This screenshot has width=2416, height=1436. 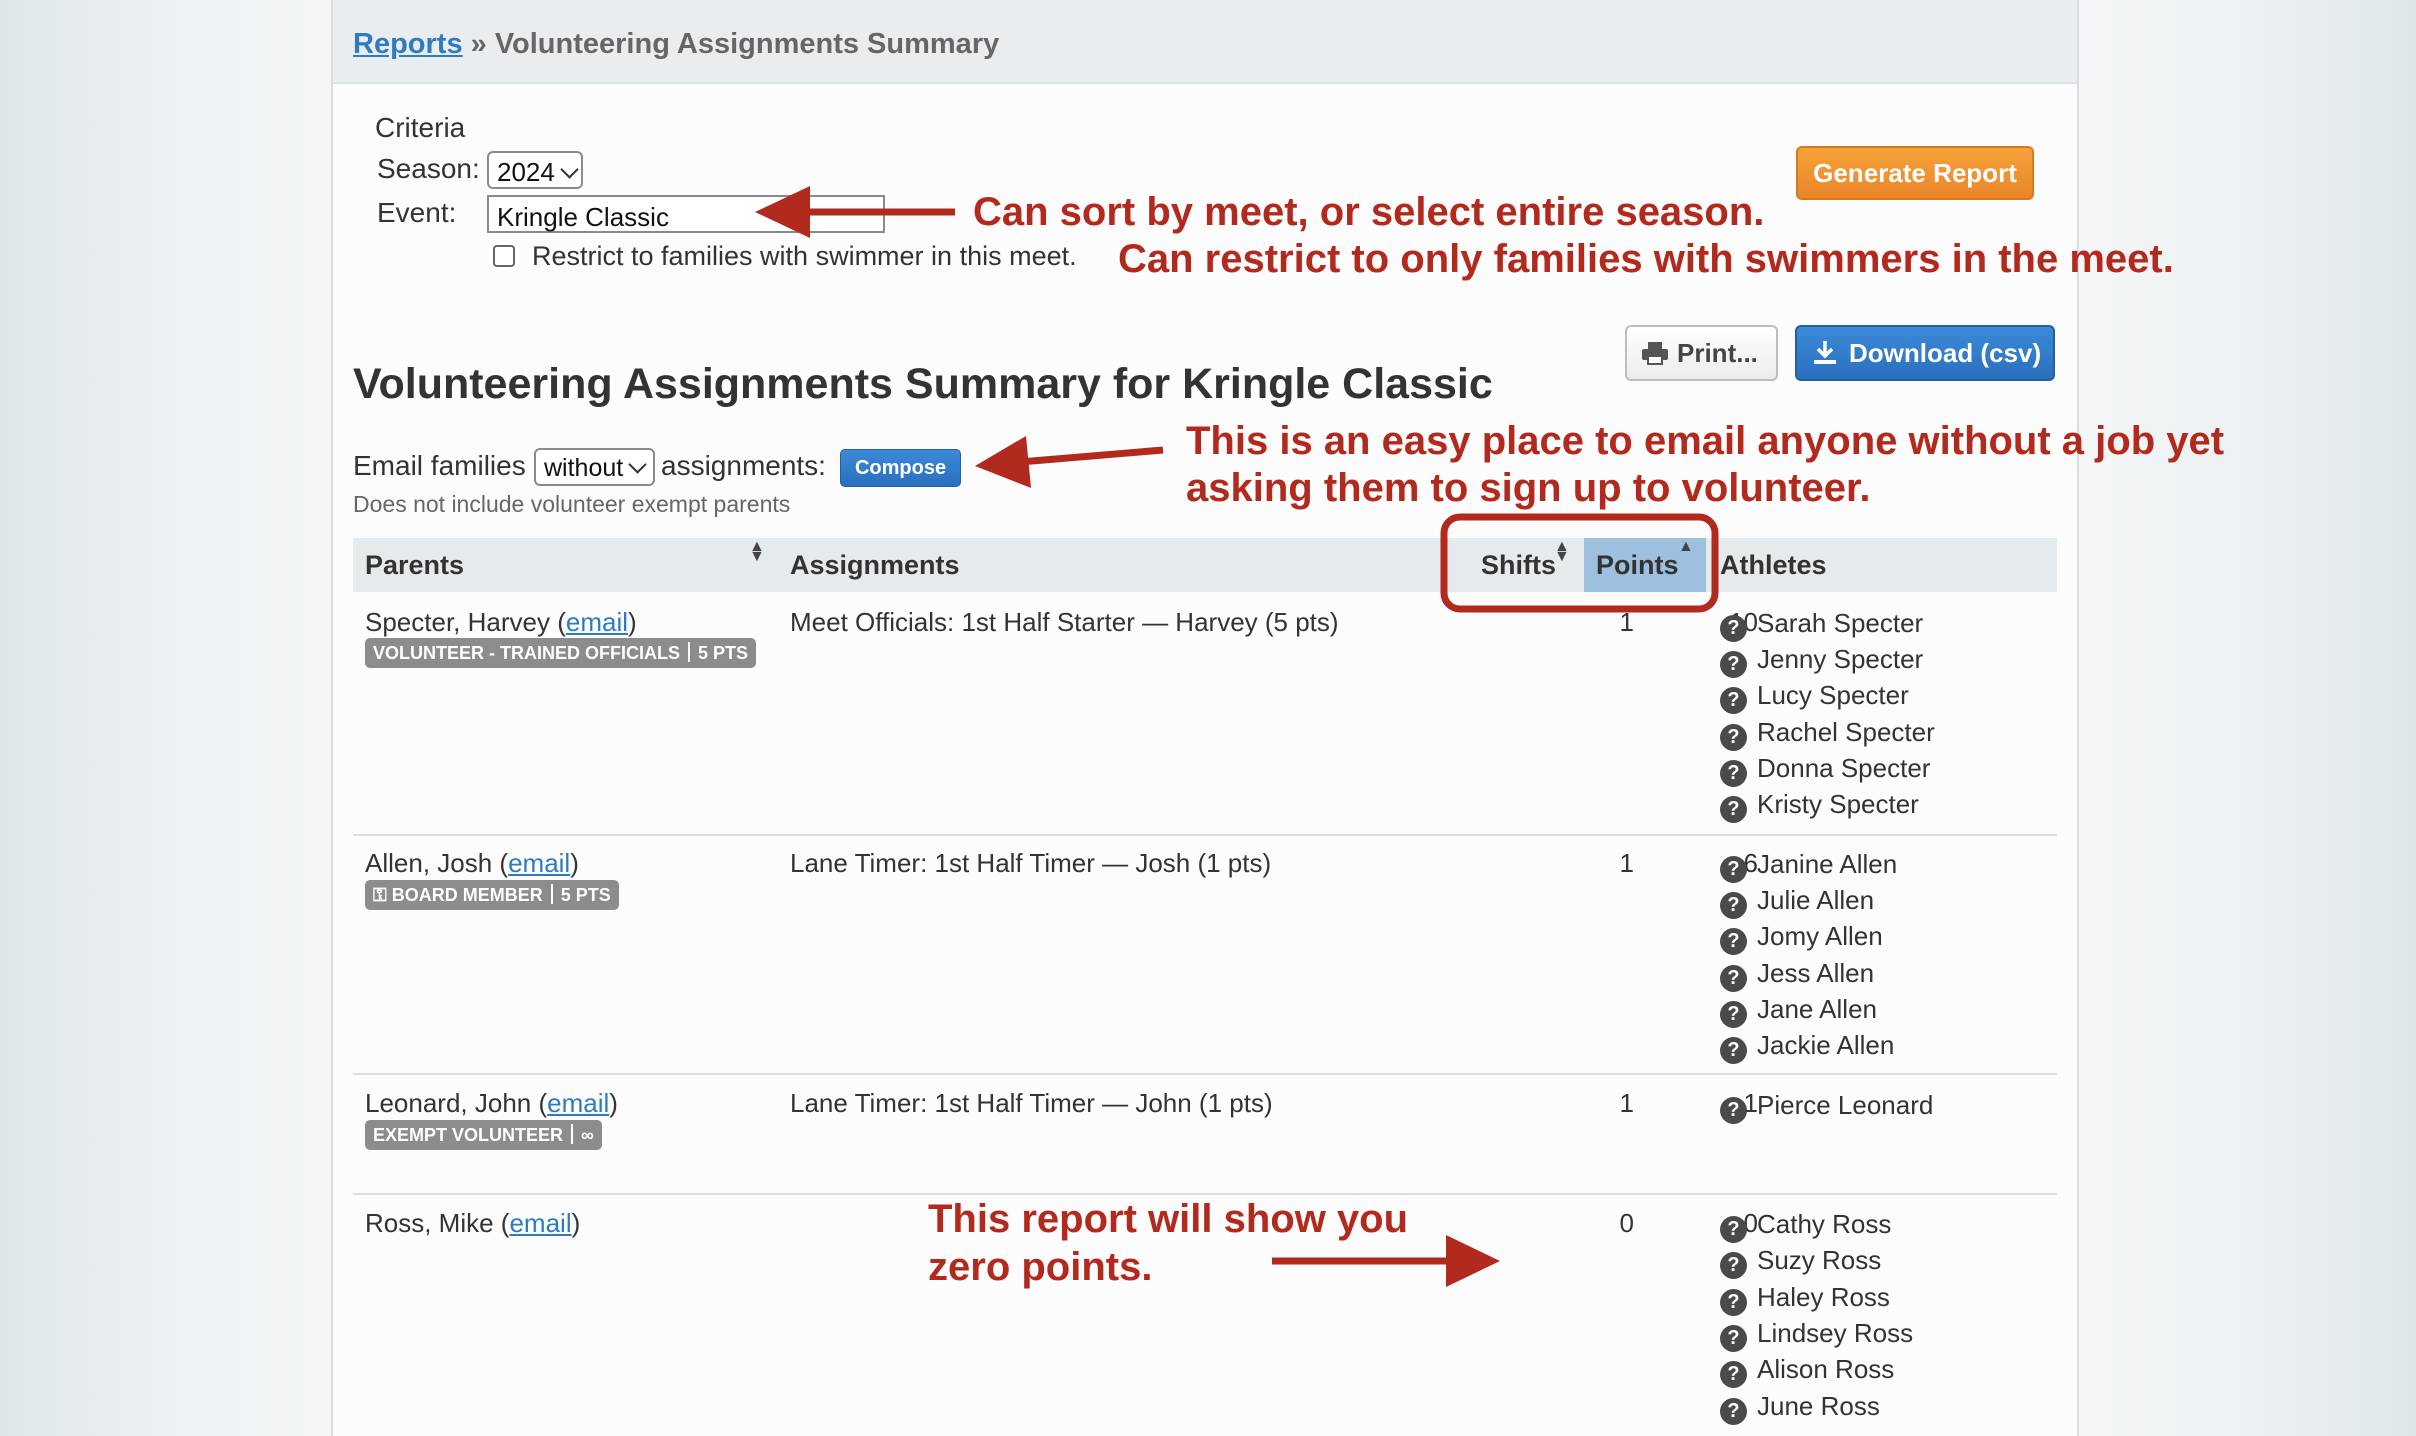 What do you see at coordinates (526, 172) in the screenshot?
I see `season-value: 2024` at bounding box center [526, 172].